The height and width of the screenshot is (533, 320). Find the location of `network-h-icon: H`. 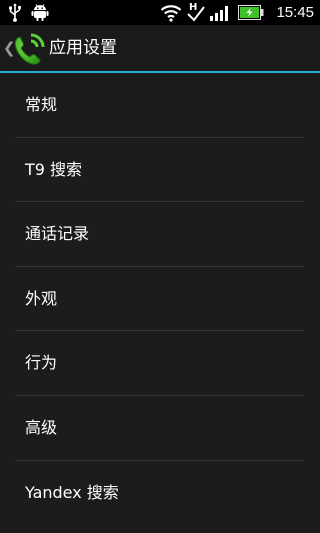

network-h-icon: H is located at coordinates (196, 12).